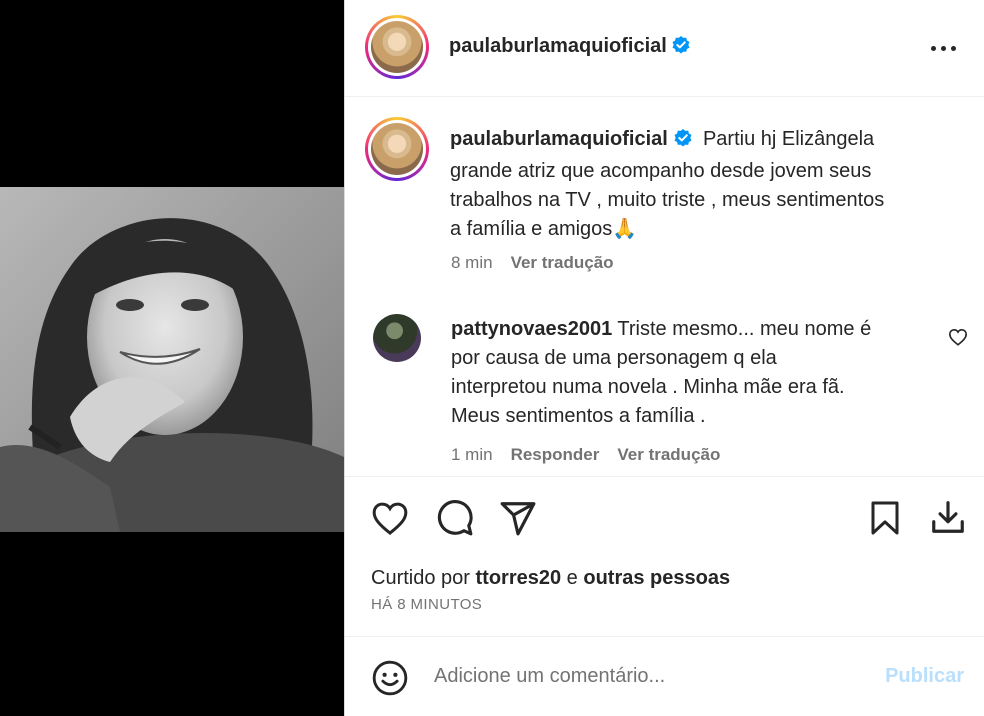 Image resolution: width=984 pixels, height=716 pixels. I want to click on author-avatar, so click(397, 47).